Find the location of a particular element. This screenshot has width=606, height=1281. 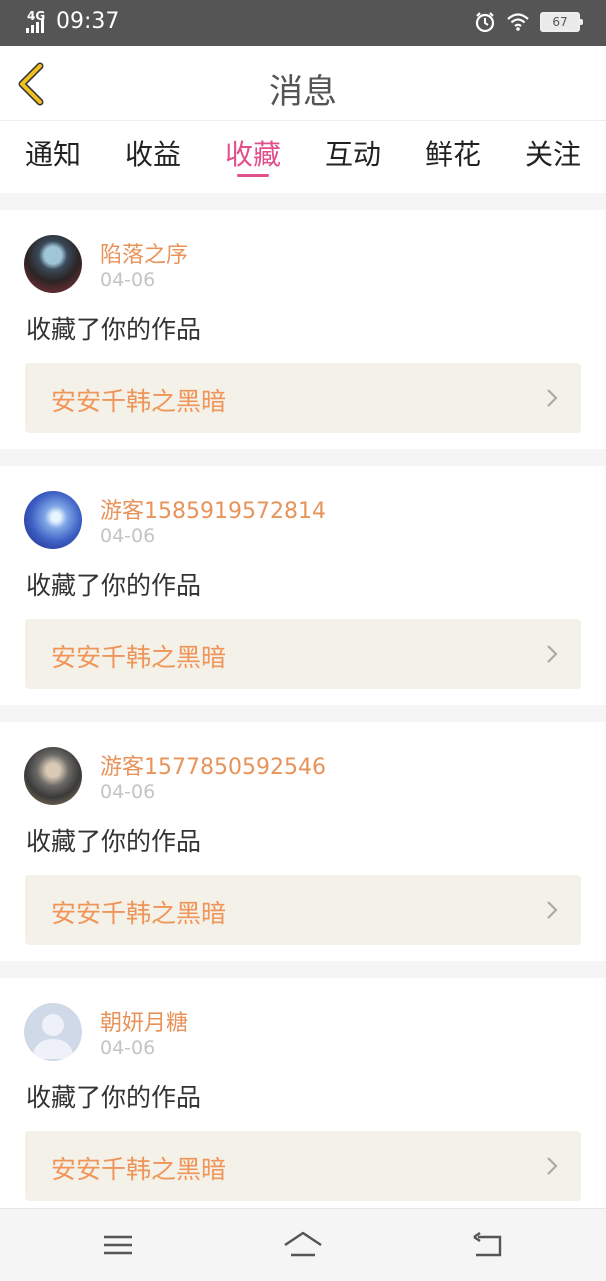

username: 朝妍月糖 is located at coordinates (144, 1021).